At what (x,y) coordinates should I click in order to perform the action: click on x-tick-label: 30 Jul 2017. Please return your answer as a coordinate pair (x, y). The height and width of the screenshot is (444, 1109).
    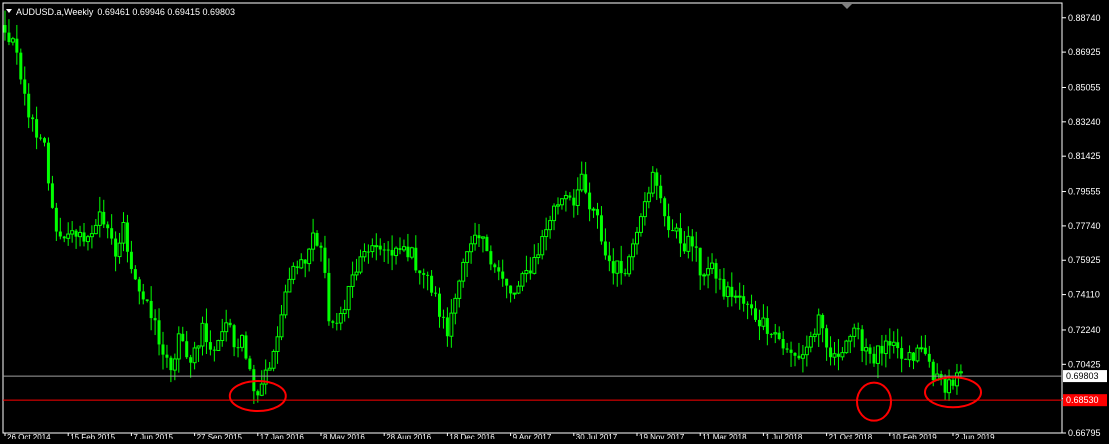
    Looking at the image, I should click on (597, 436).